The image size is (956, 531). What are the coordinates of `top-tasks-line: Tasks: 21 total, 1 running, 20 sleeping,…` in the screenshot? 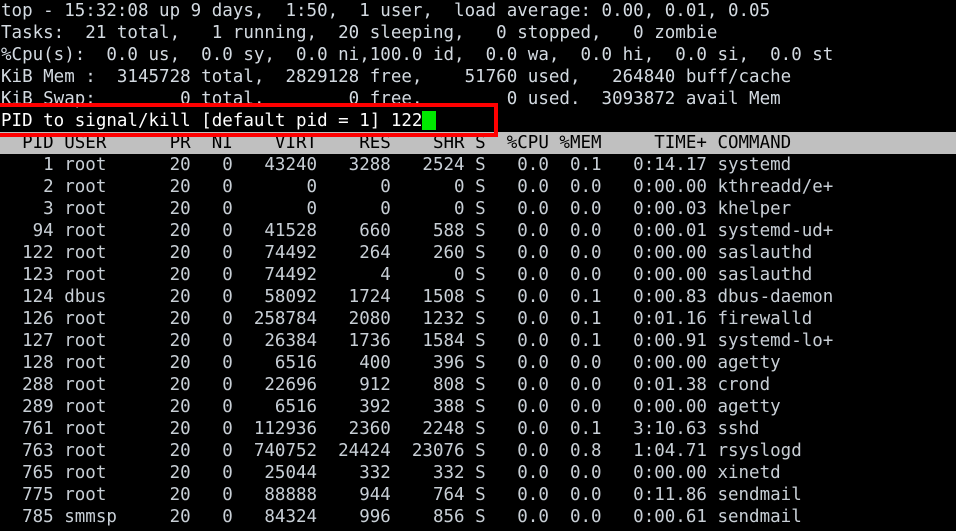 It's located at (359, 33).